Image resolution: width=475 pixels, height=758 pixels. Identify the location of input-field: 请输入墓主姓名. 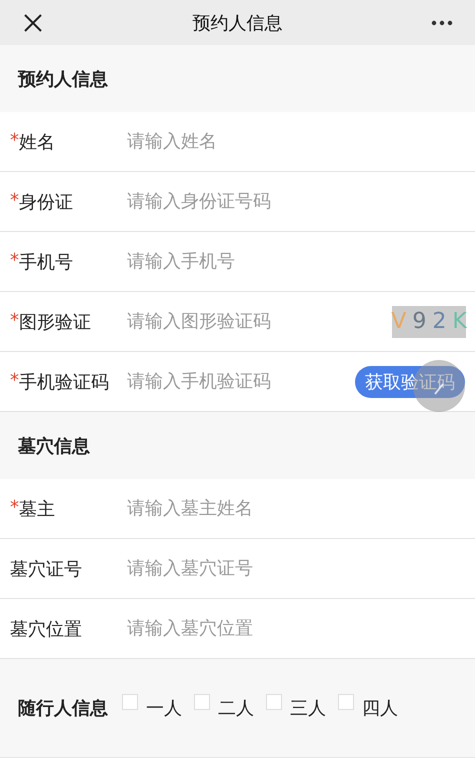
(295, 508).